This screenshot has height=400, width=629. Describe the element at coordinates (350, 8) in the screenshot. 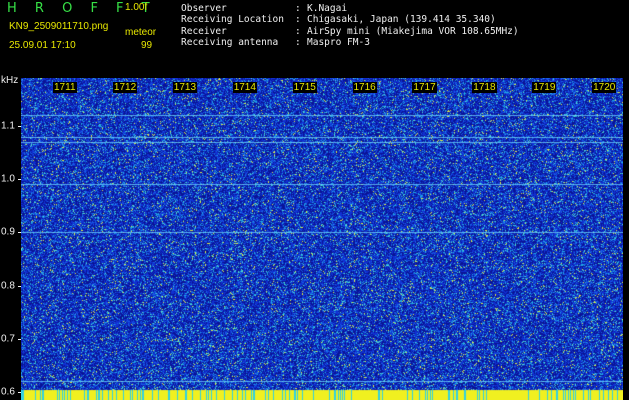

I see `info-row-observer: Observer: K.Nagai` at that location.